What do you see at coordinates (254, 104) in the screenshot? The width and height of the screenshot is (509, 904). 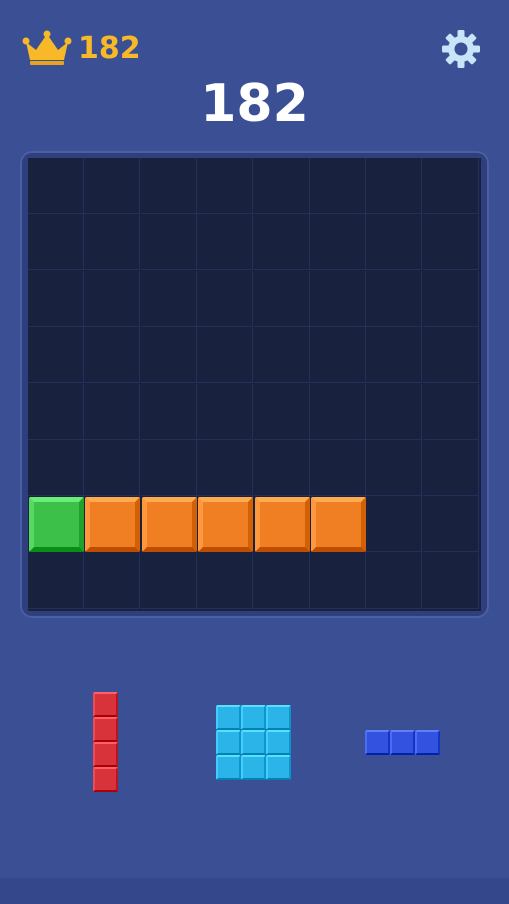 I see `current-score: 182` at bounding box center [254, 104].